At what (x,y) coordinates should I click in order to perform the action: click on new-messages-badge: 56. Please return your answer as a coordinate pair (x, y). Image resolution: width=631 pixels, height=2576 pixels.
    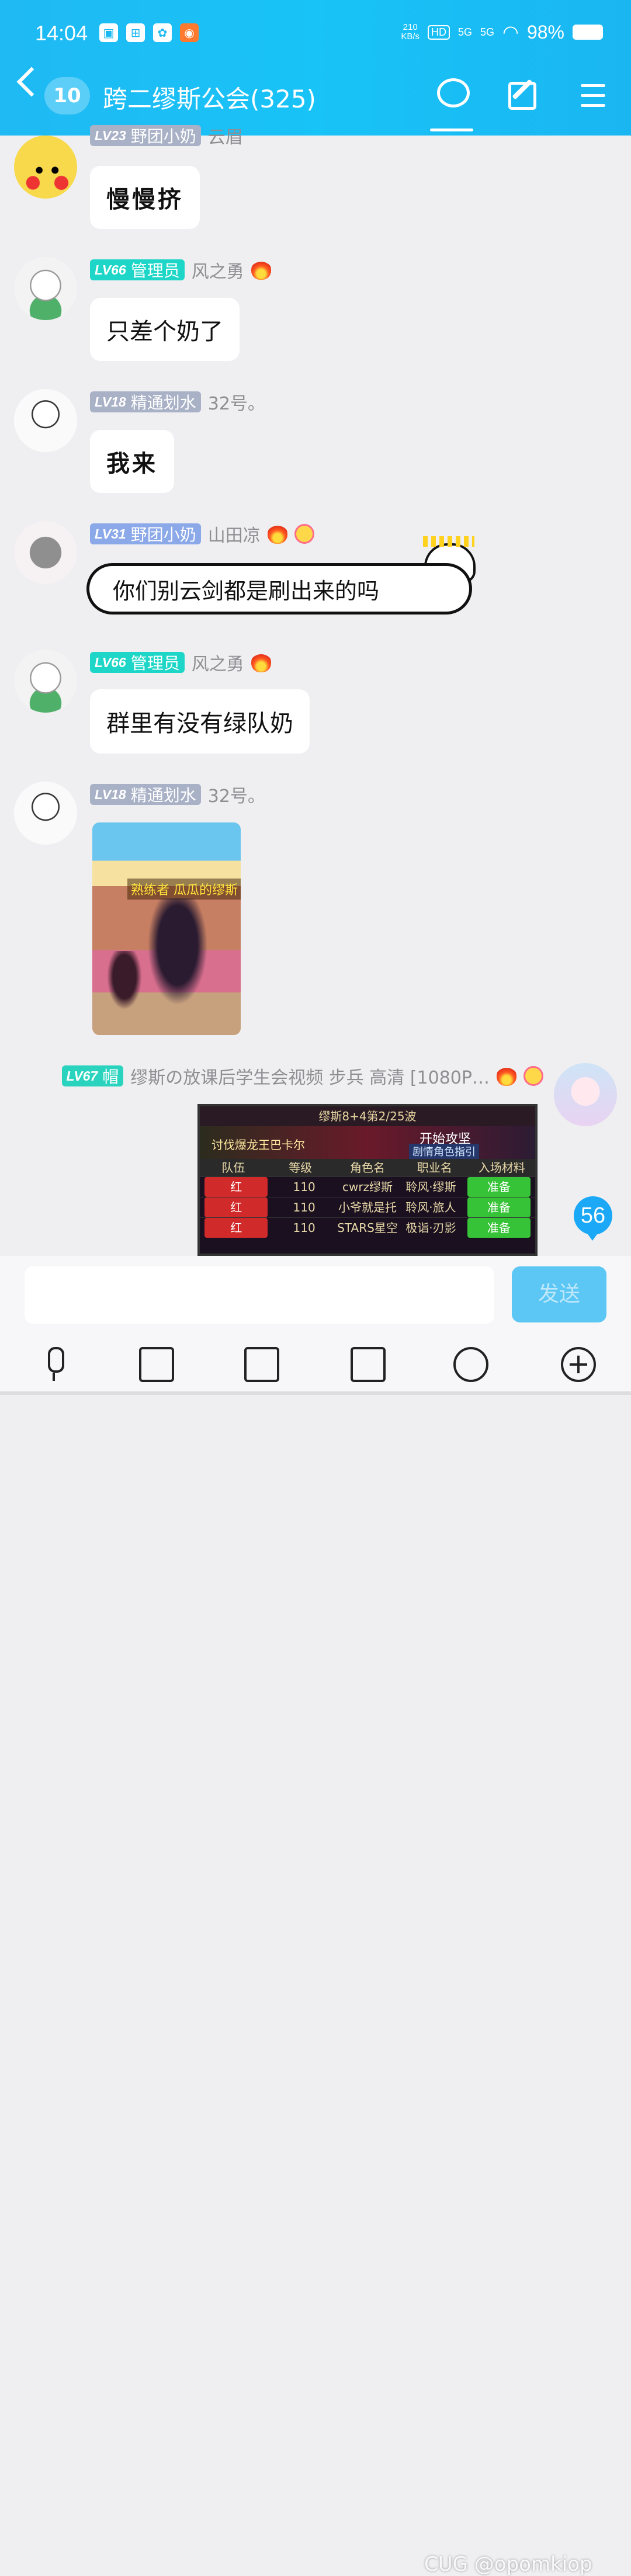
    Looking at the image, I should click on (593, 1218).